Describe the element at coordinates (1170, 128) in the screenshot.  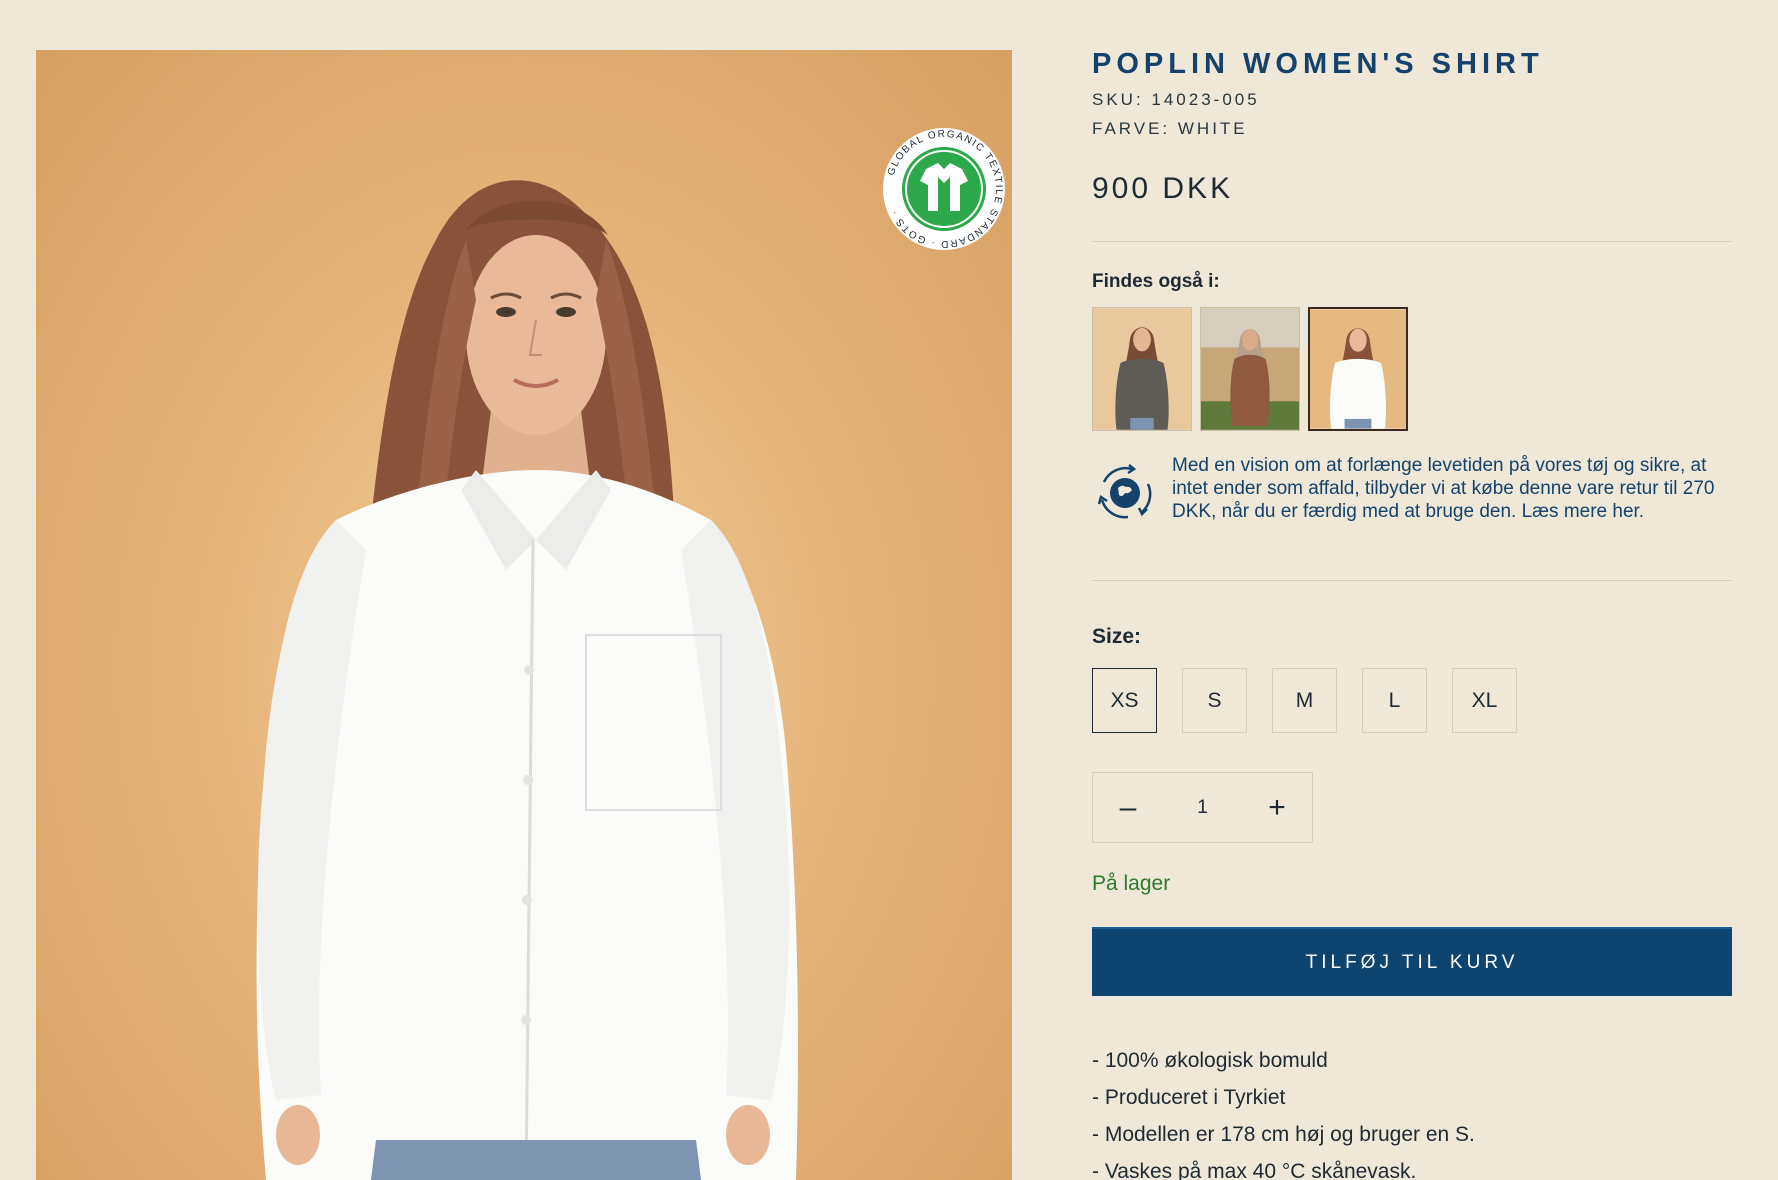
I see `product-color: FARVE: WHITE` at that location.